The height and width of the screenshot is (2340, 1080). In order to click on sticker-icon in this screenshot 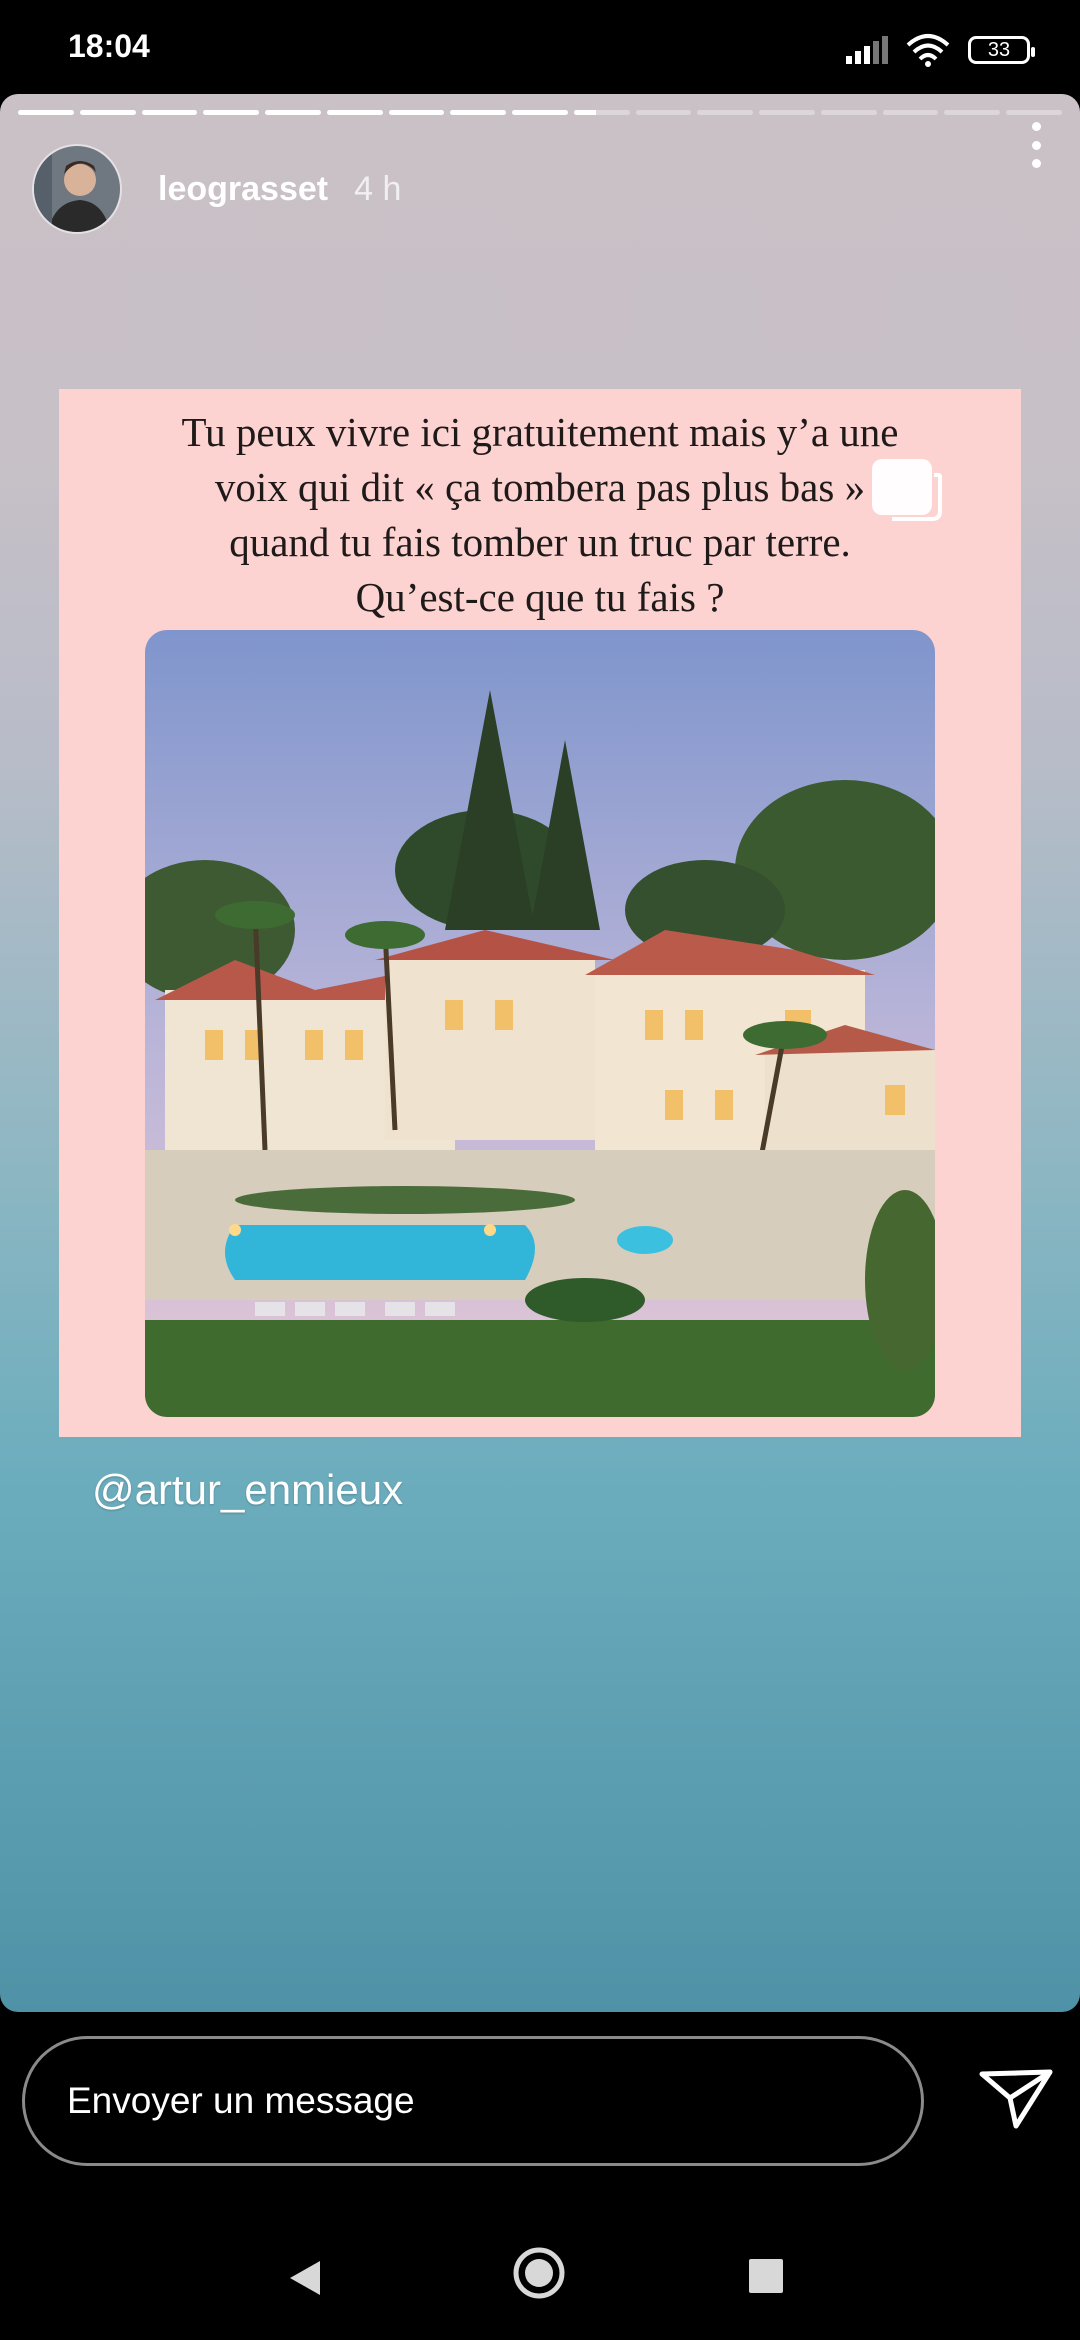, I will do `click(905, 489)`.